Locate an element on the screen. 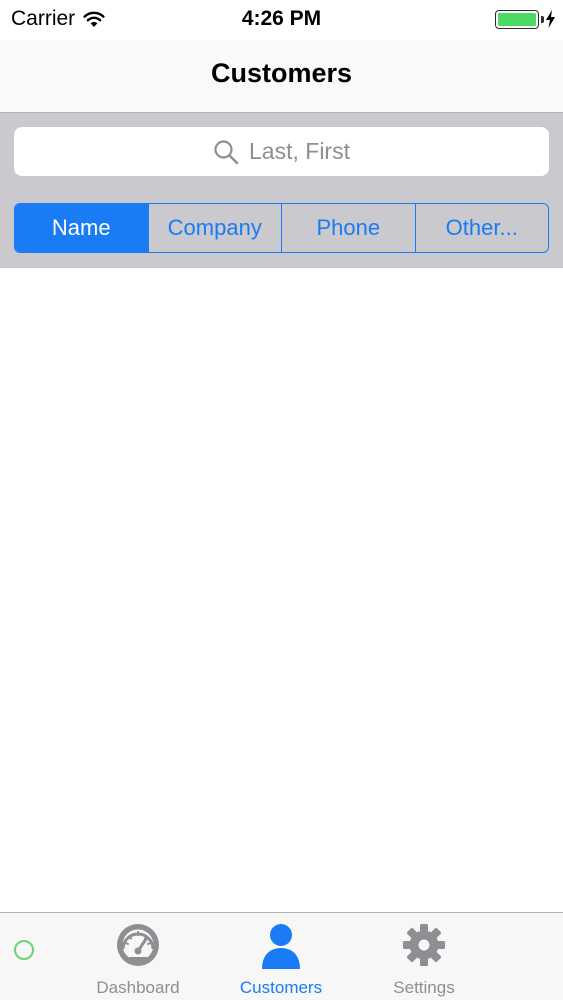 The width and height of the screenshot is (563, 1000). scope-segment-name: Name is located at coordinates (81, 228).